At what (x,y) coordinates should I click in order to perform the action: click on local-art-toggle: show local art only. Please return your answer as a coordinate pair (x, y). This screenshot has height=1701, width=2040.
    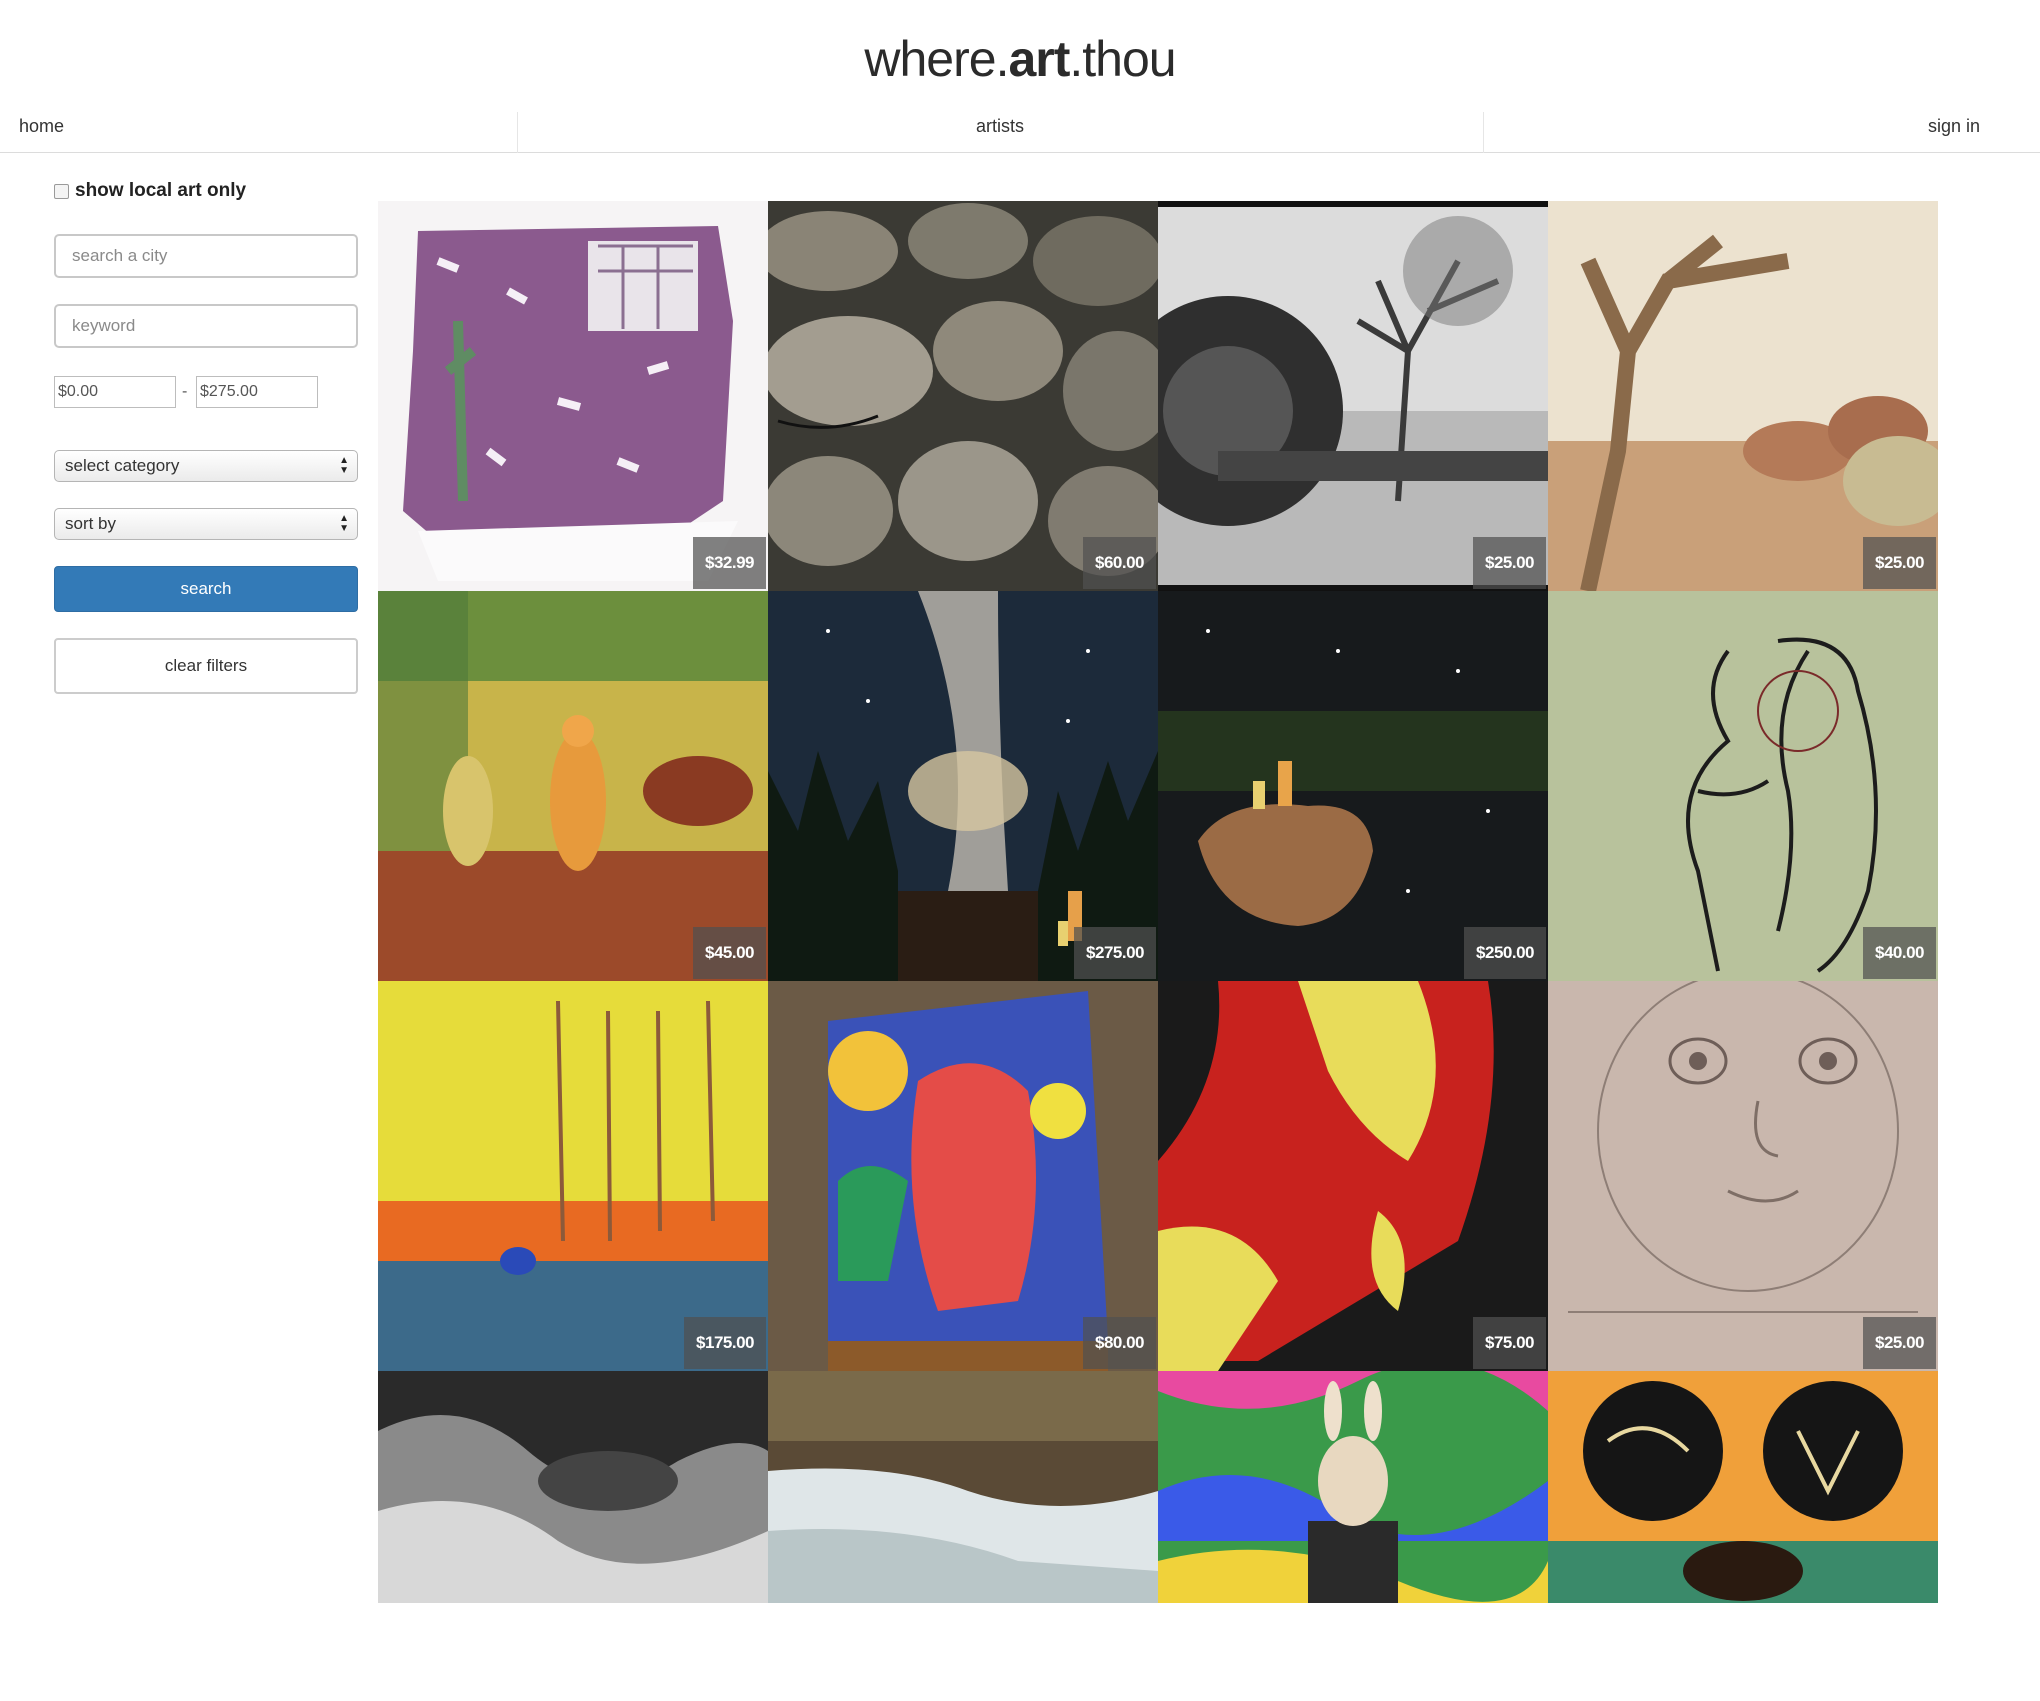
    Looking at the image, I should click on (150, 191).